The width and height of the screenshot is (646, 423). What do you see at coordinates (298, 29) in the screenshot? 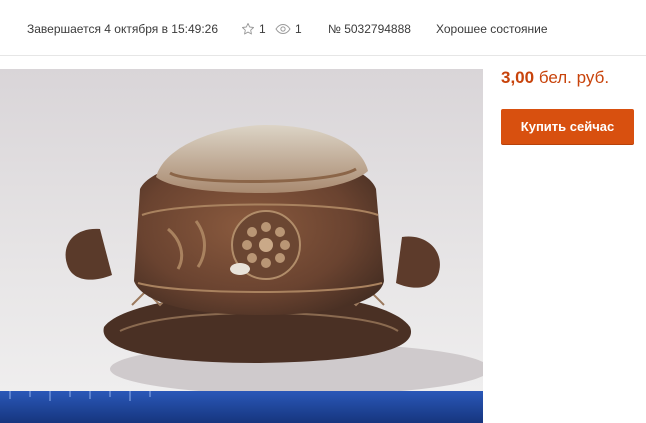
I see `views-count: 1` at bounding box center [298, 29].